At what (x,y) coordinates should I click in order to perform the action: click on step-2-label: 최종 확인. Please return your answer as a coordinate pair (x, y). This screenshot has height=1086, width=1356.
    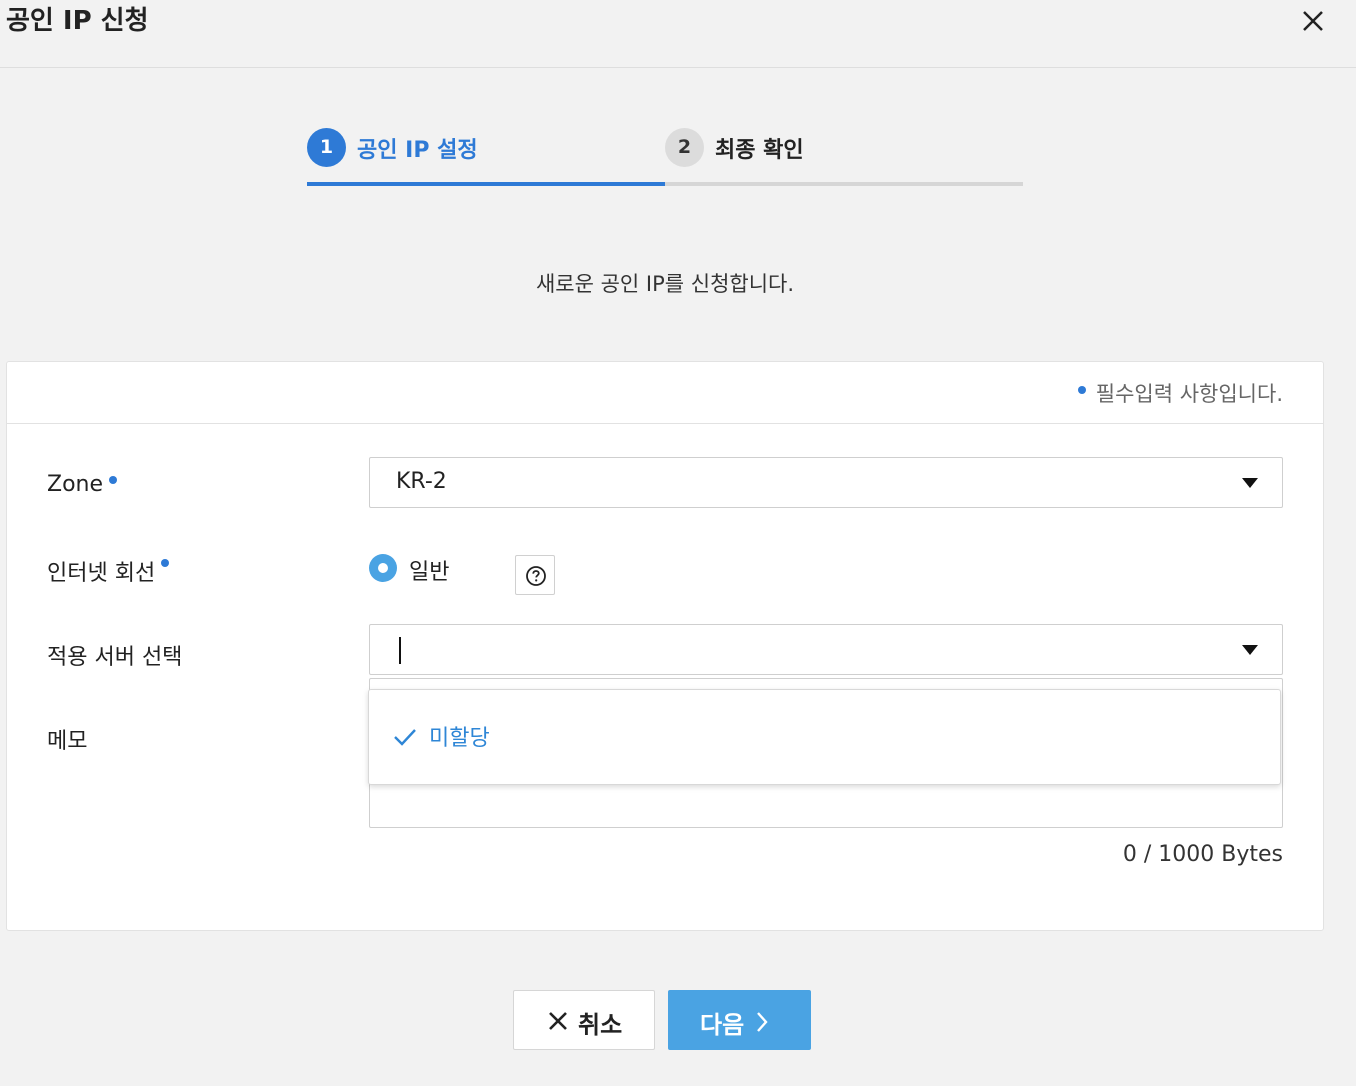
    Looking at the image, I should click on (759, 150).